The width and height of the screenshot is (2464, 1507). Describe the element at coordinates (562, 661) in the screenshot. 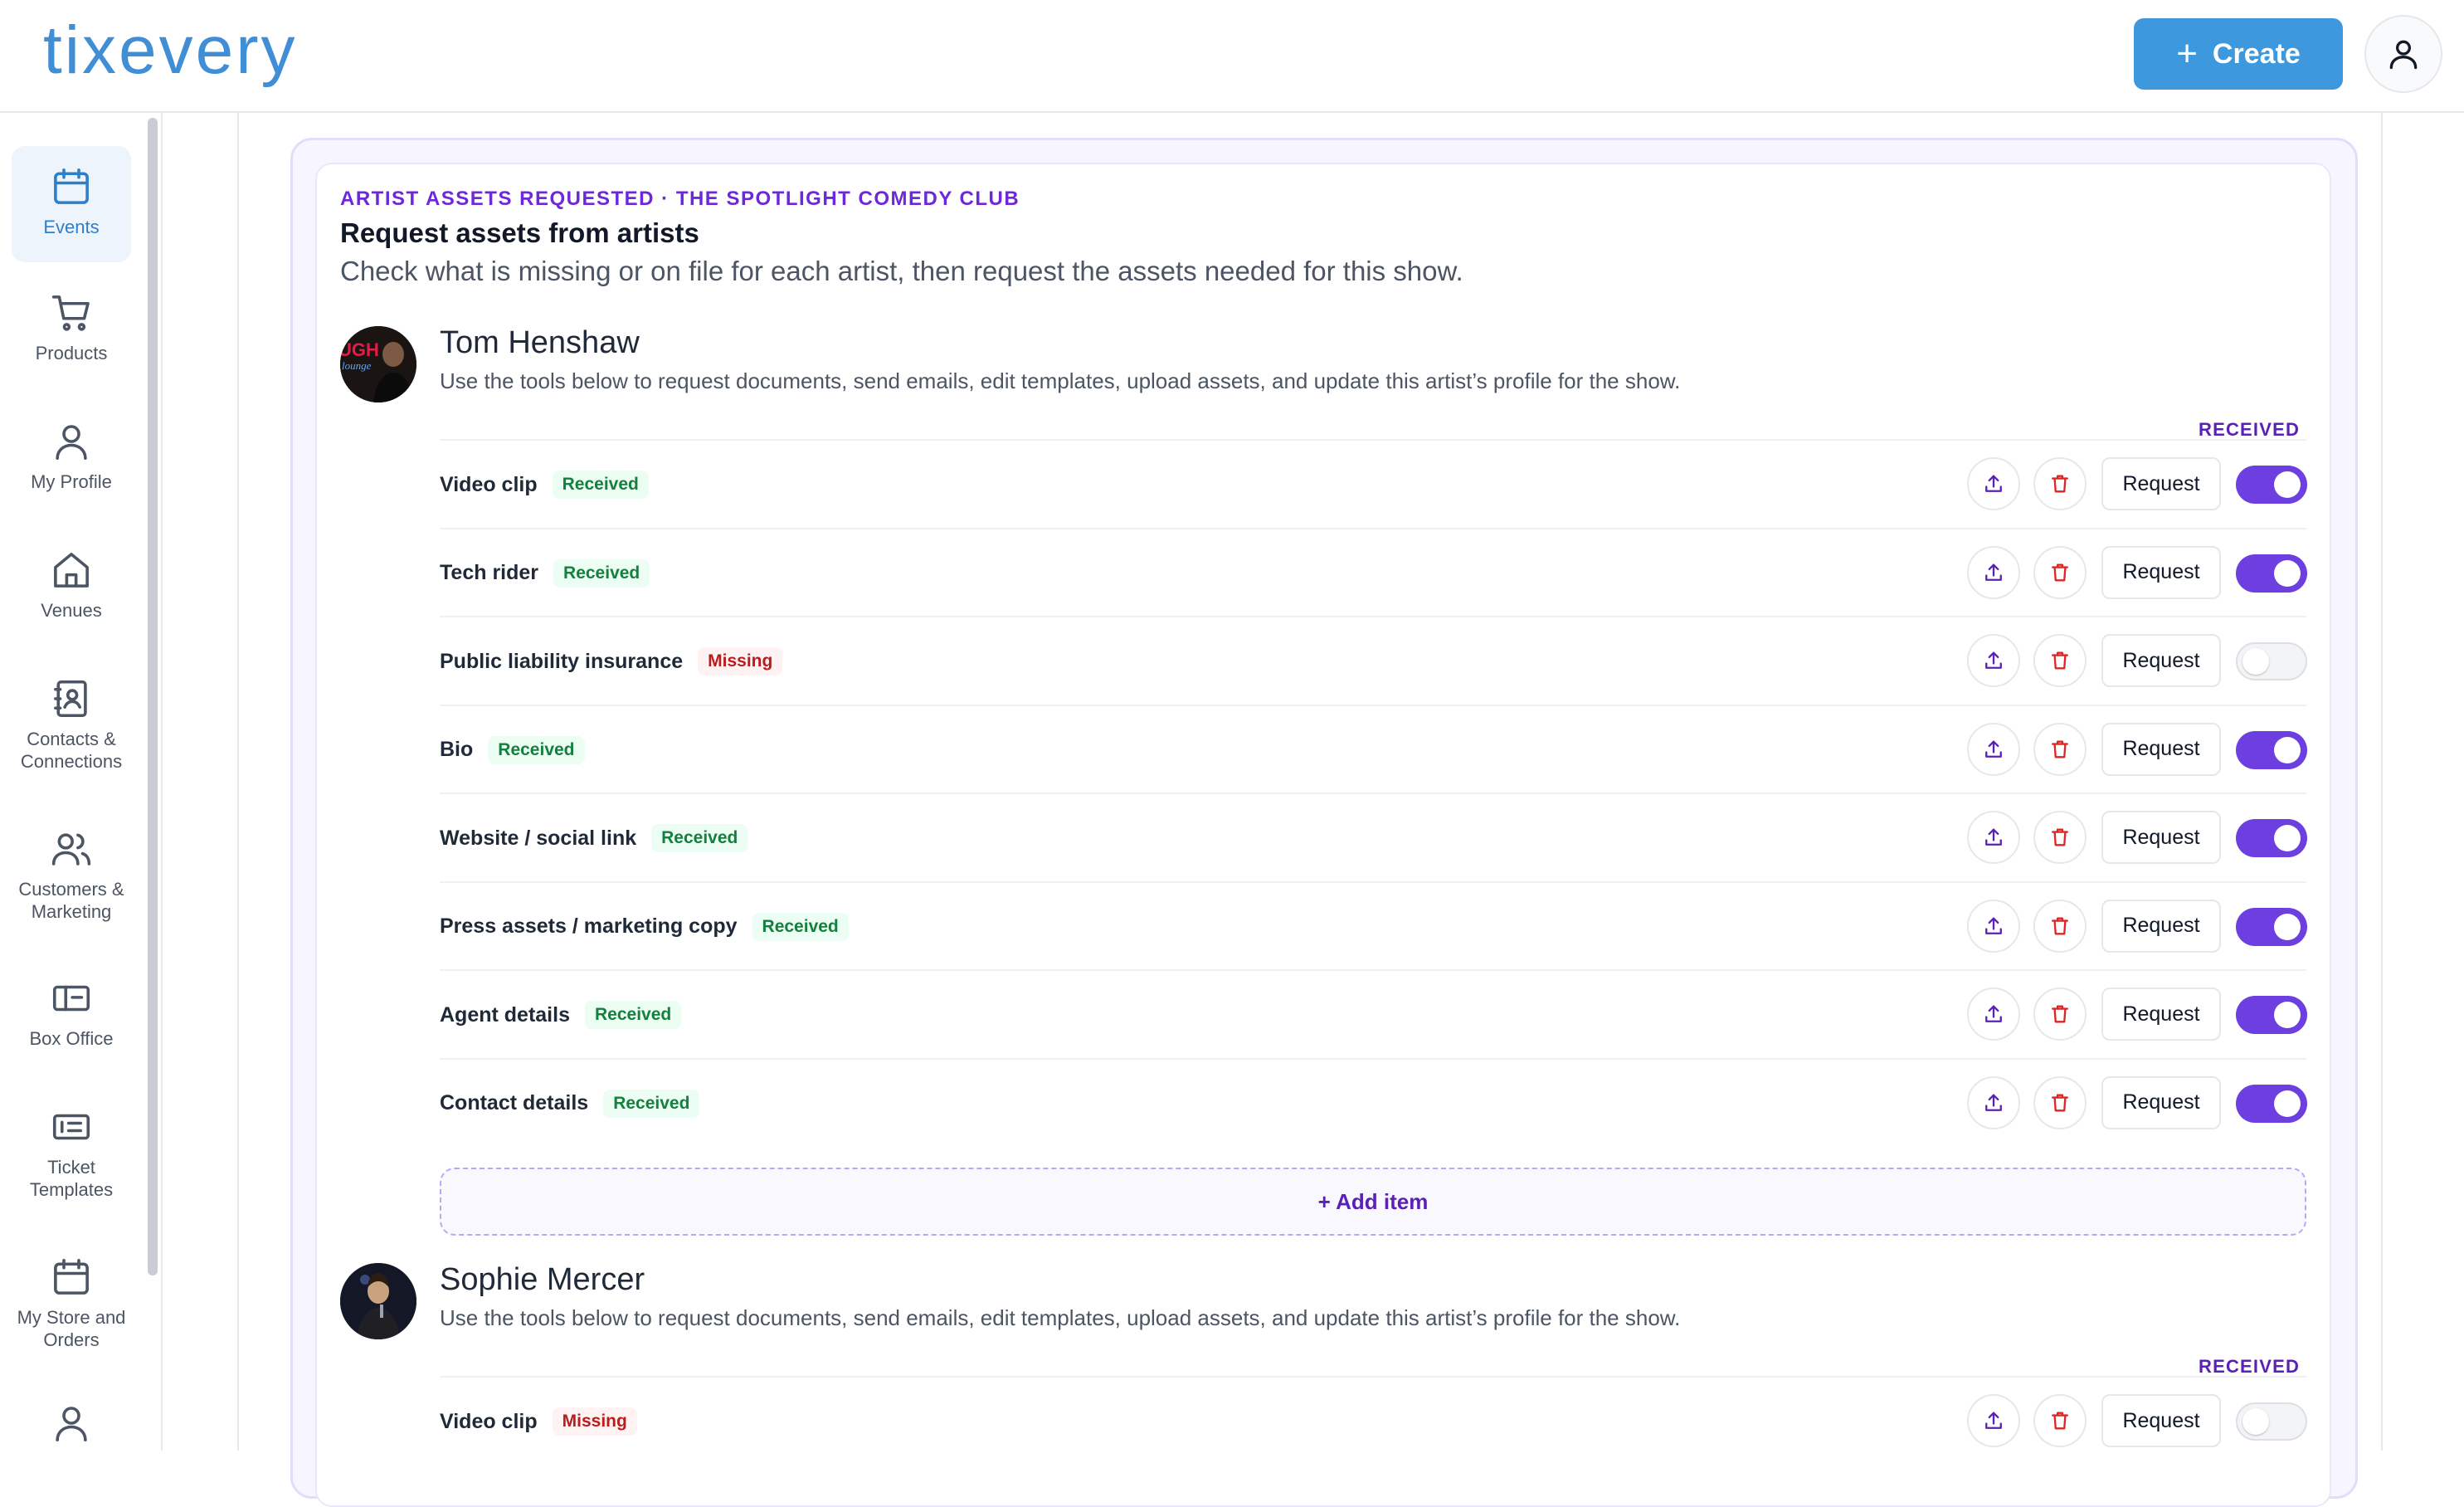

I see `asset-label: Public liability insurance` at that location.